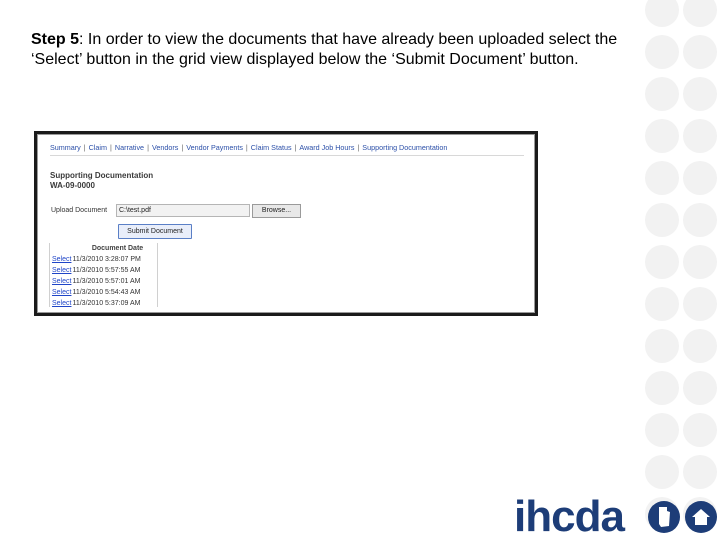  I want to click on document-date: 11/3/2010 5:57:55 AM, so click(106, 270).